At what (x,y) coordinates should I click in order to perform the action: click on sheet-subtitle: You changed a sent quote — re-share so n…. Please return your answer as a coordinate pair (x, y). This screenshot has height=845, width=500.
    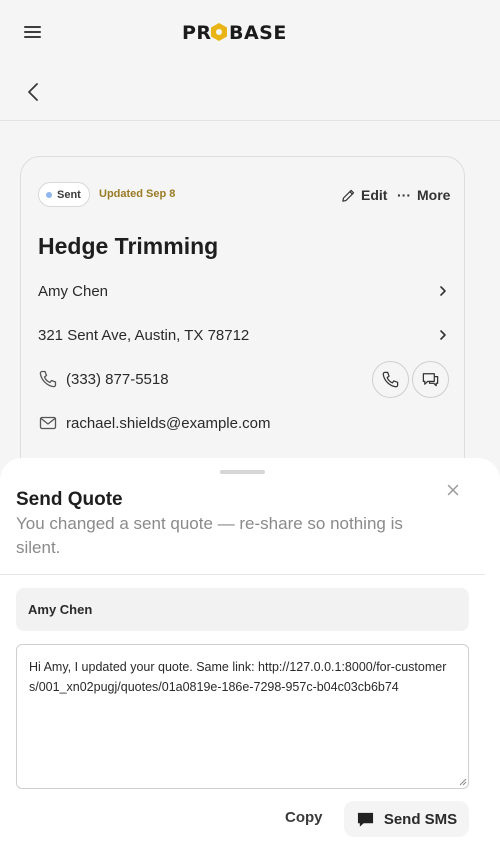
    Looking at the image, I should click on (209, 535).